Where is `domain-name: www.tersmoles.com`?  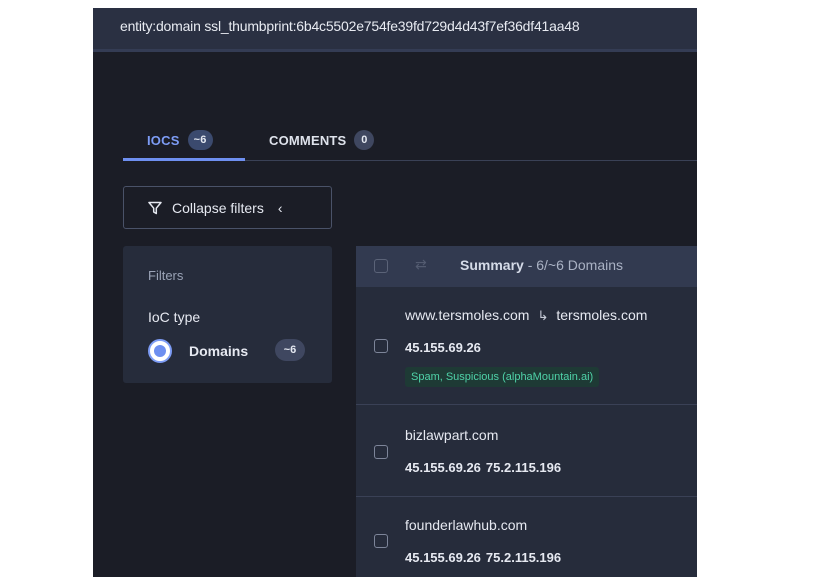
domain-name: www.tersmoles.com is located at coordinates (467, 315).